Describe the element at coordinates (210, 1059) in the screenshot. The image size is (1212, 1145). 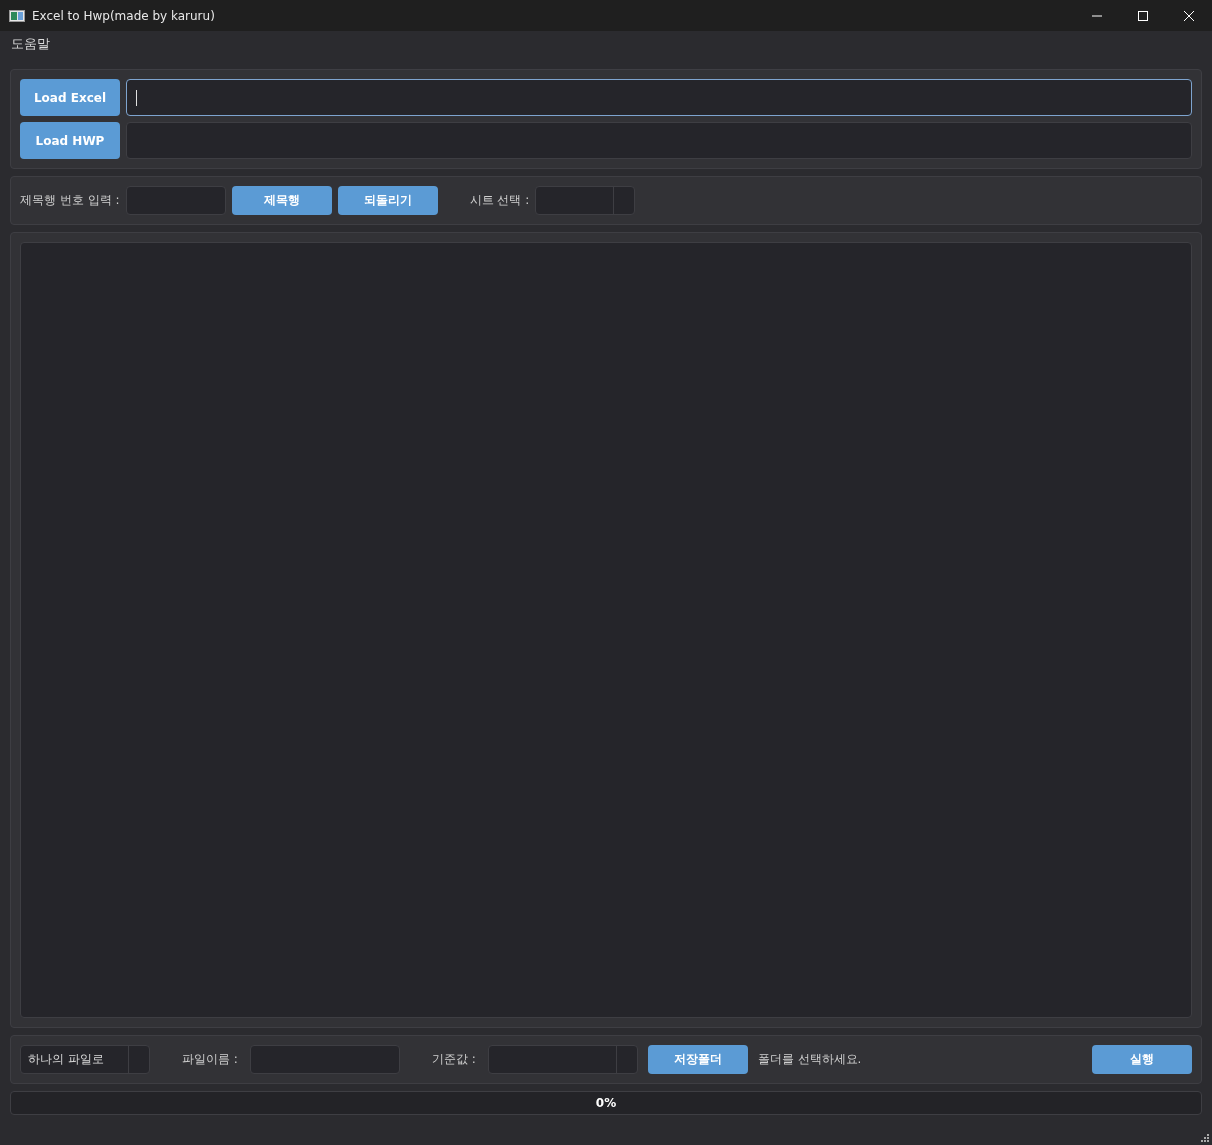
I see `filename-label: 파일이름 :` at that location.